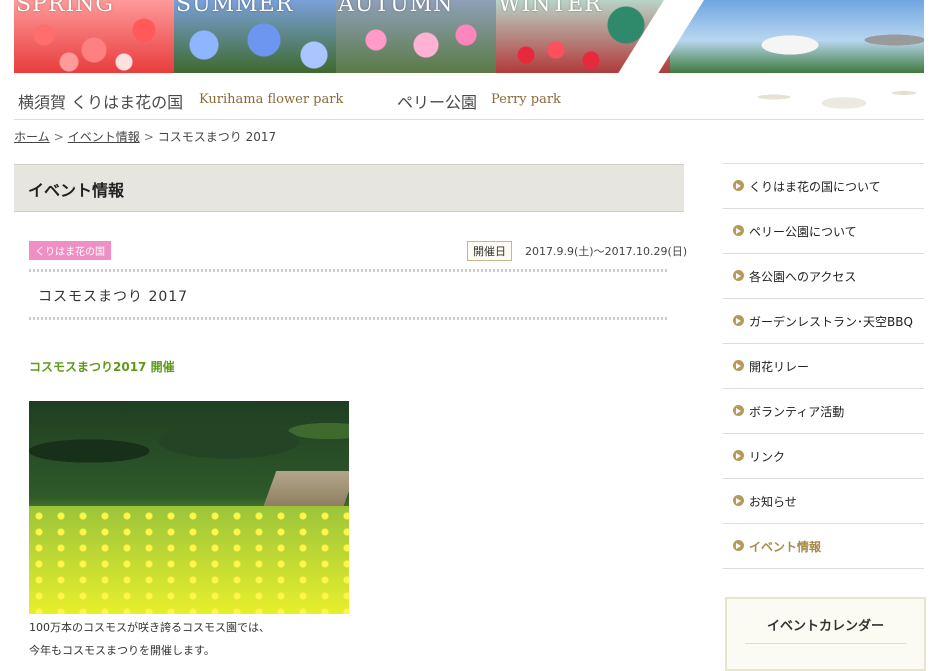 This screenshot has height=671, width=943. I want to click on breadcrumb: ホーム > イベント情報 > コスモスまつり 2017, so click(145, 136).